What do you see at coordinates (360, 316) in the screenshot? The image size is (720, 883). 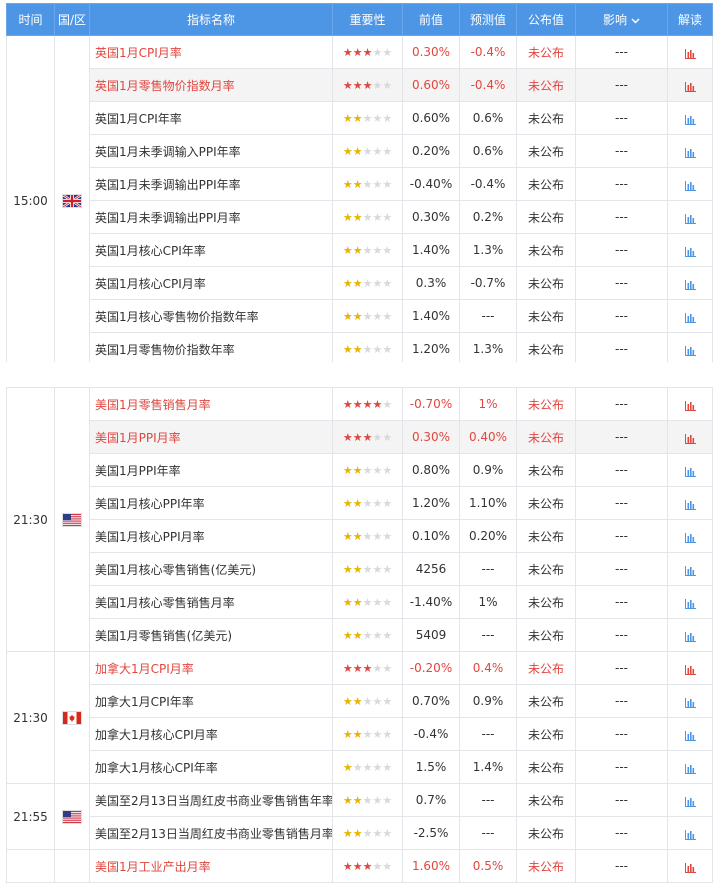 I see `table-row: 英国1月核心零售物价指数年率 ★★★★★ 1.40% --- 未公布 ---` at bounding box center [360, 316].